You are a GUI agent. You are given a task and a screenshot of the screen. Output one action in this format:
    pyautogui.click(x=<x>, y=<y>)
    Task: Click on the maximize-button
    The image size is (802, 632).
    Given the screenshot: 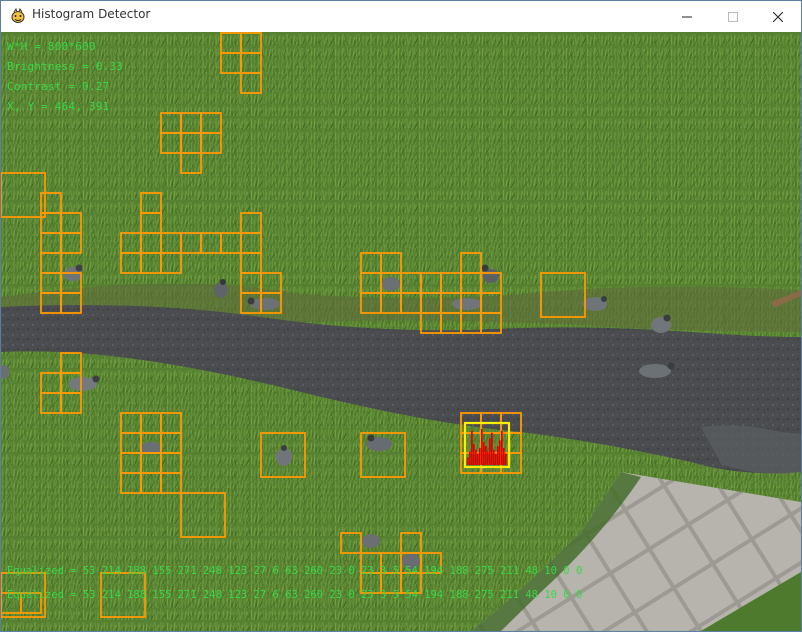 What is the action you would take?
    pyautogui.click(x=733, y=16)
    